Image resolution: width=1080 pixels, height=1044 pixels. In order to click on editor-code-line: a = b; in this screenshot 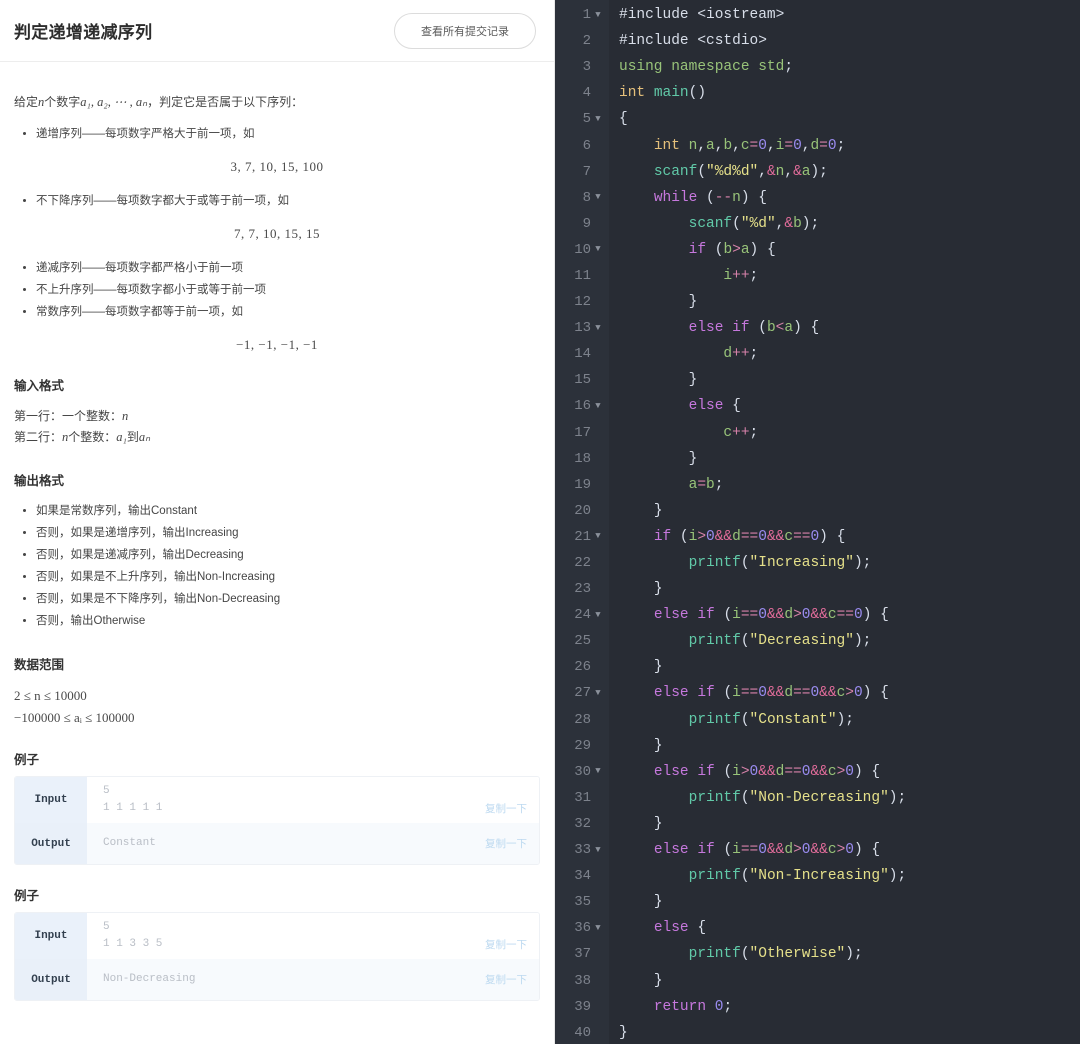, I will do `click(844, 485)`.